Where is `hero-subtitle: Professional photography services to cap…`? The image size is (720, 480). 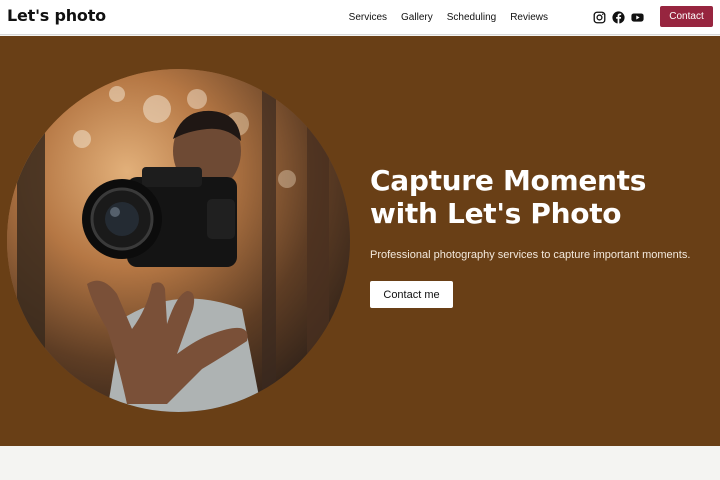 hero-subtitle: Professional photography services to cap… is located at coordinates (530, 255).